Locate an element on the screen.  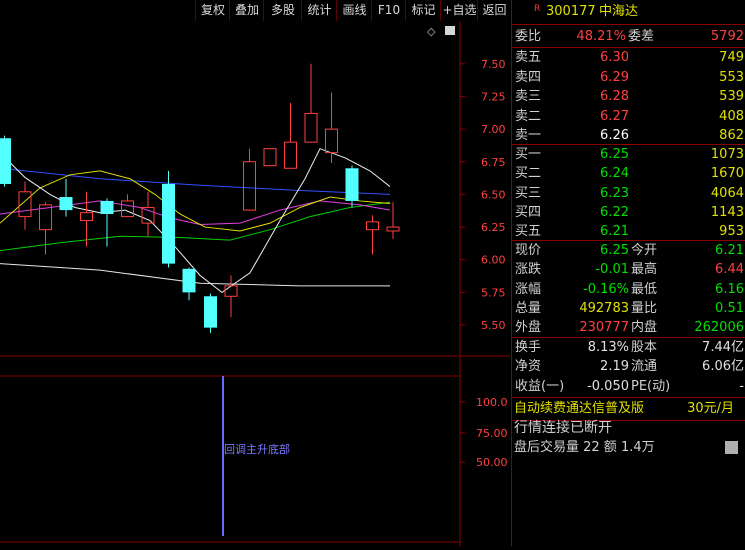
buy-row: 买二 6.24 1670 is located at coordinates (628, 173).